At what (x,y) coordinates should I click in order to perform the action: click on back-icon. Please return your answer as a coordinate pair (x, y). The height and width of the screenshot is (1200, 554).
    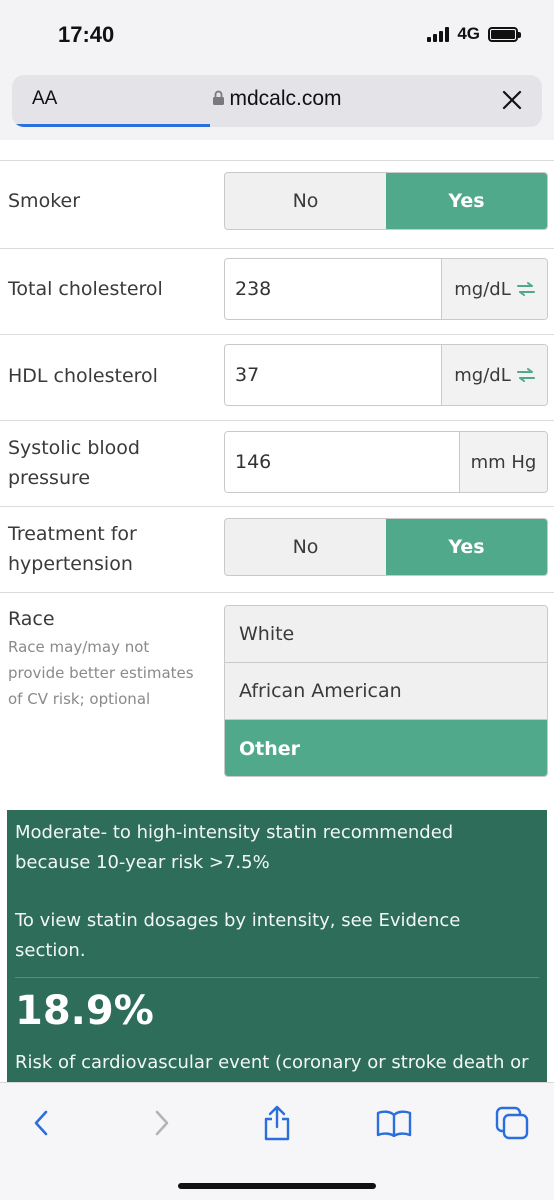
    Looking at the image, I should click on (41, 1123).